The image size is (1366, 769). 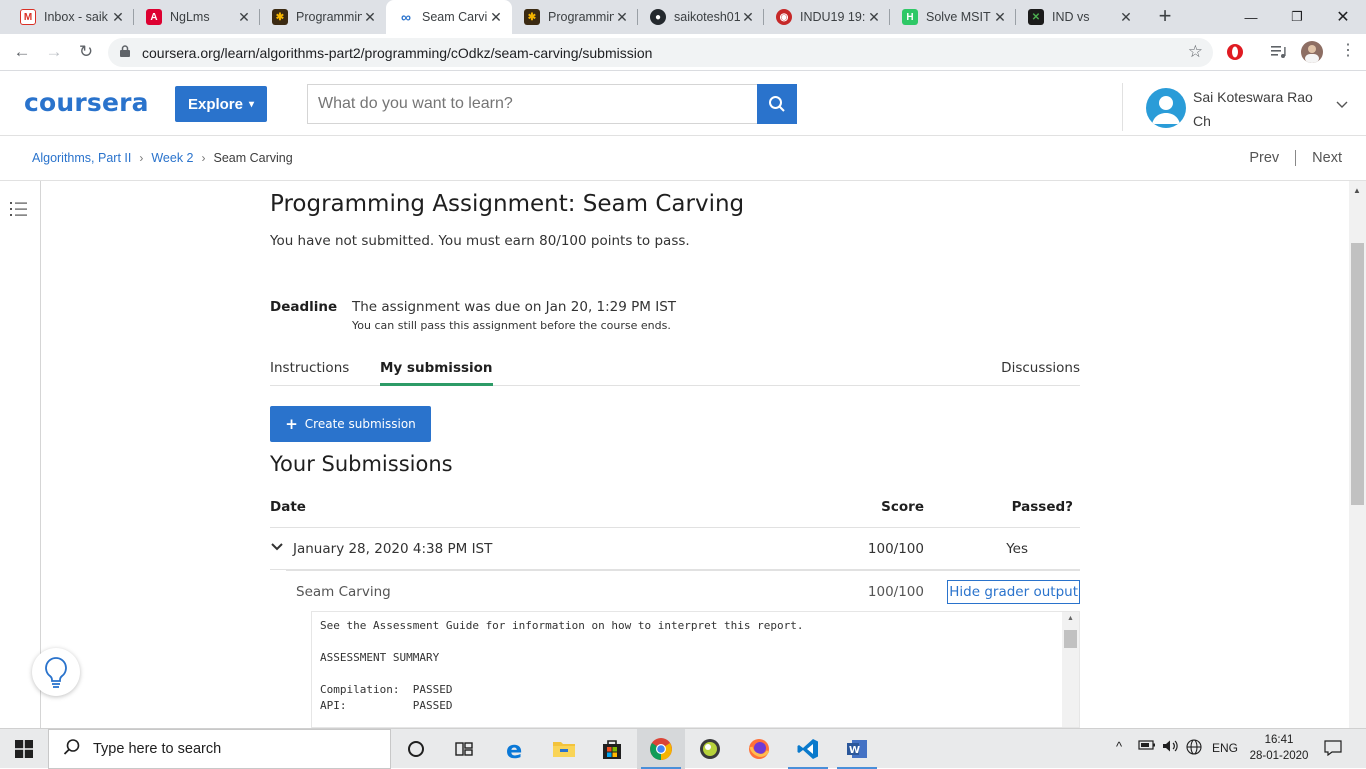 What do you see at coordinates (1070, 669) in the screenshot?
I see `grader-scrollbar: ▲` at bounding box center [1070, 669].